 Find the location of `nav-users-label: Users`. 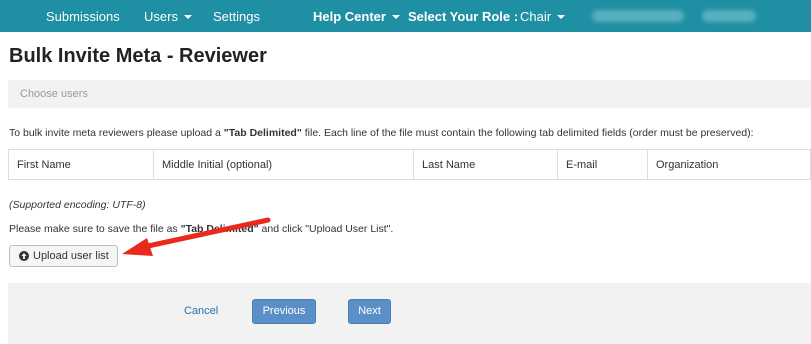

nav-users-label: Users is located at coordinates (161, 16).